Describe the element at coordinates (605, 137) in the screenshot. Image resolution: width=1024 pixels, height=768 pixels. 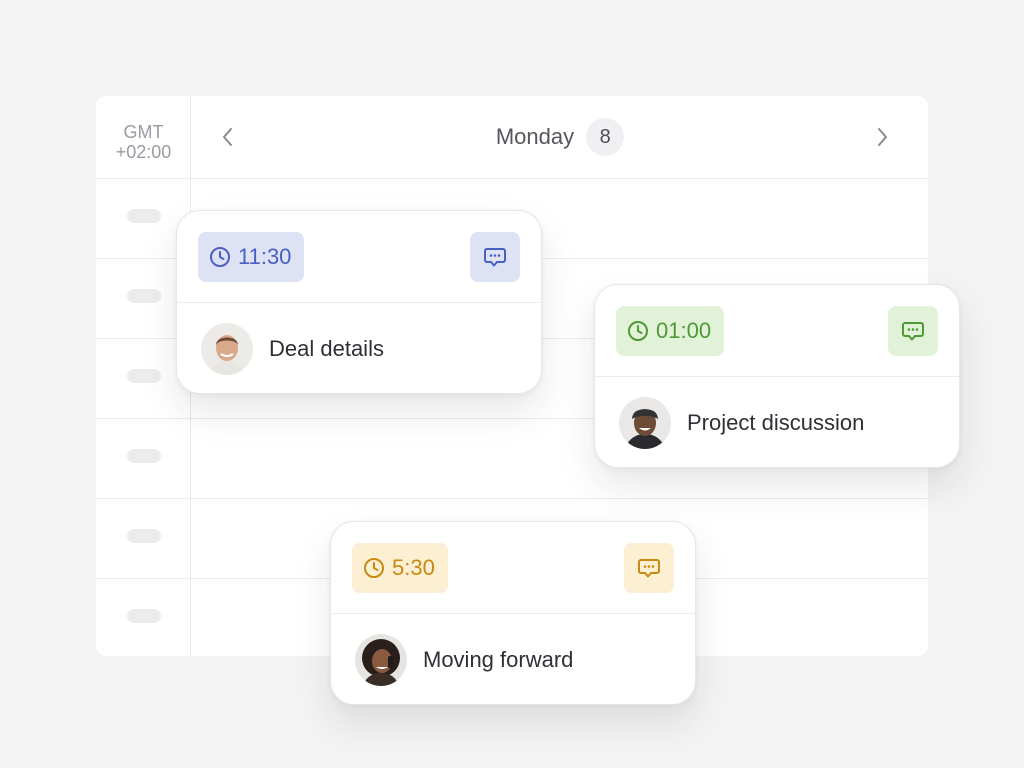
I see `day-number-badge: 8` at that location.